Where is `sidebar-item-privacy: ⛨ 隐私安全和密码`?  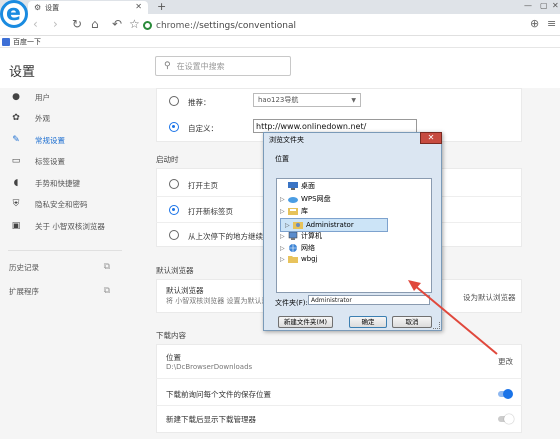 sidebar-item-privacy: ⛨ 隐私安全和密码 is located at coordinates (65, 204).